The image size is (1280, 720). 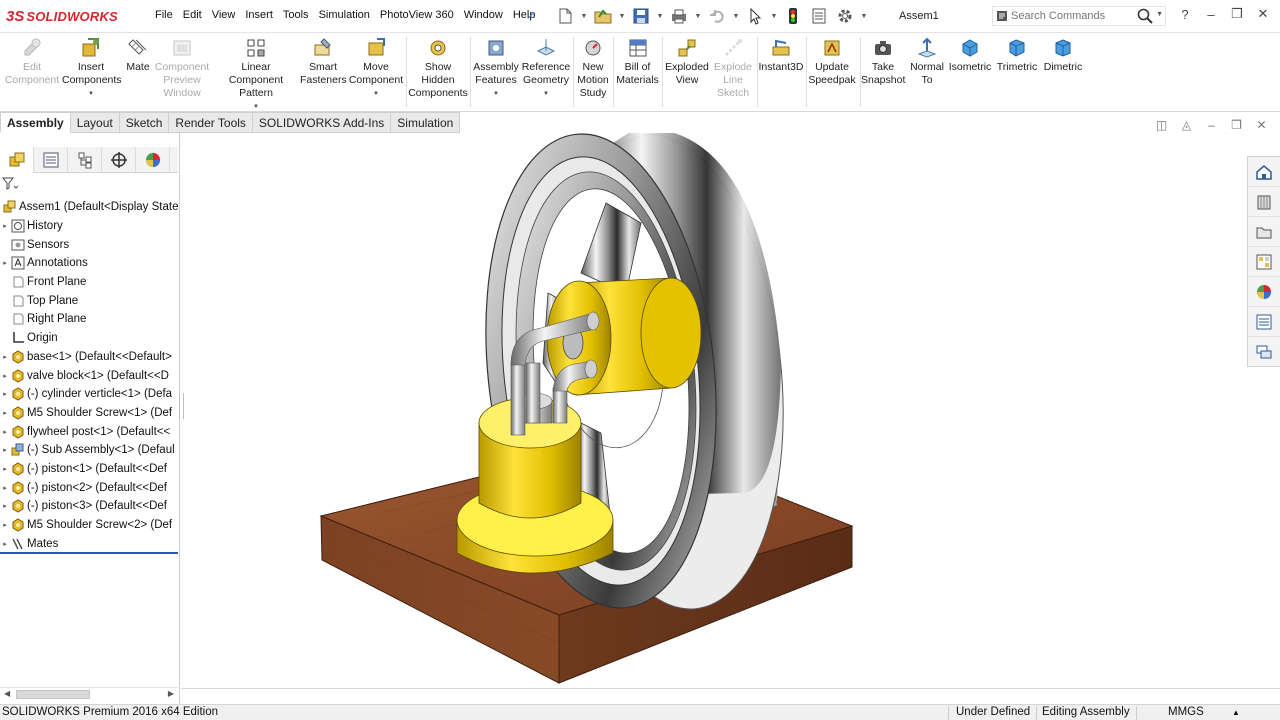 What do you see at coordinates (1264, 352) in the screenshot?
I see `forum-icon` at bounding box center [1264, 352].